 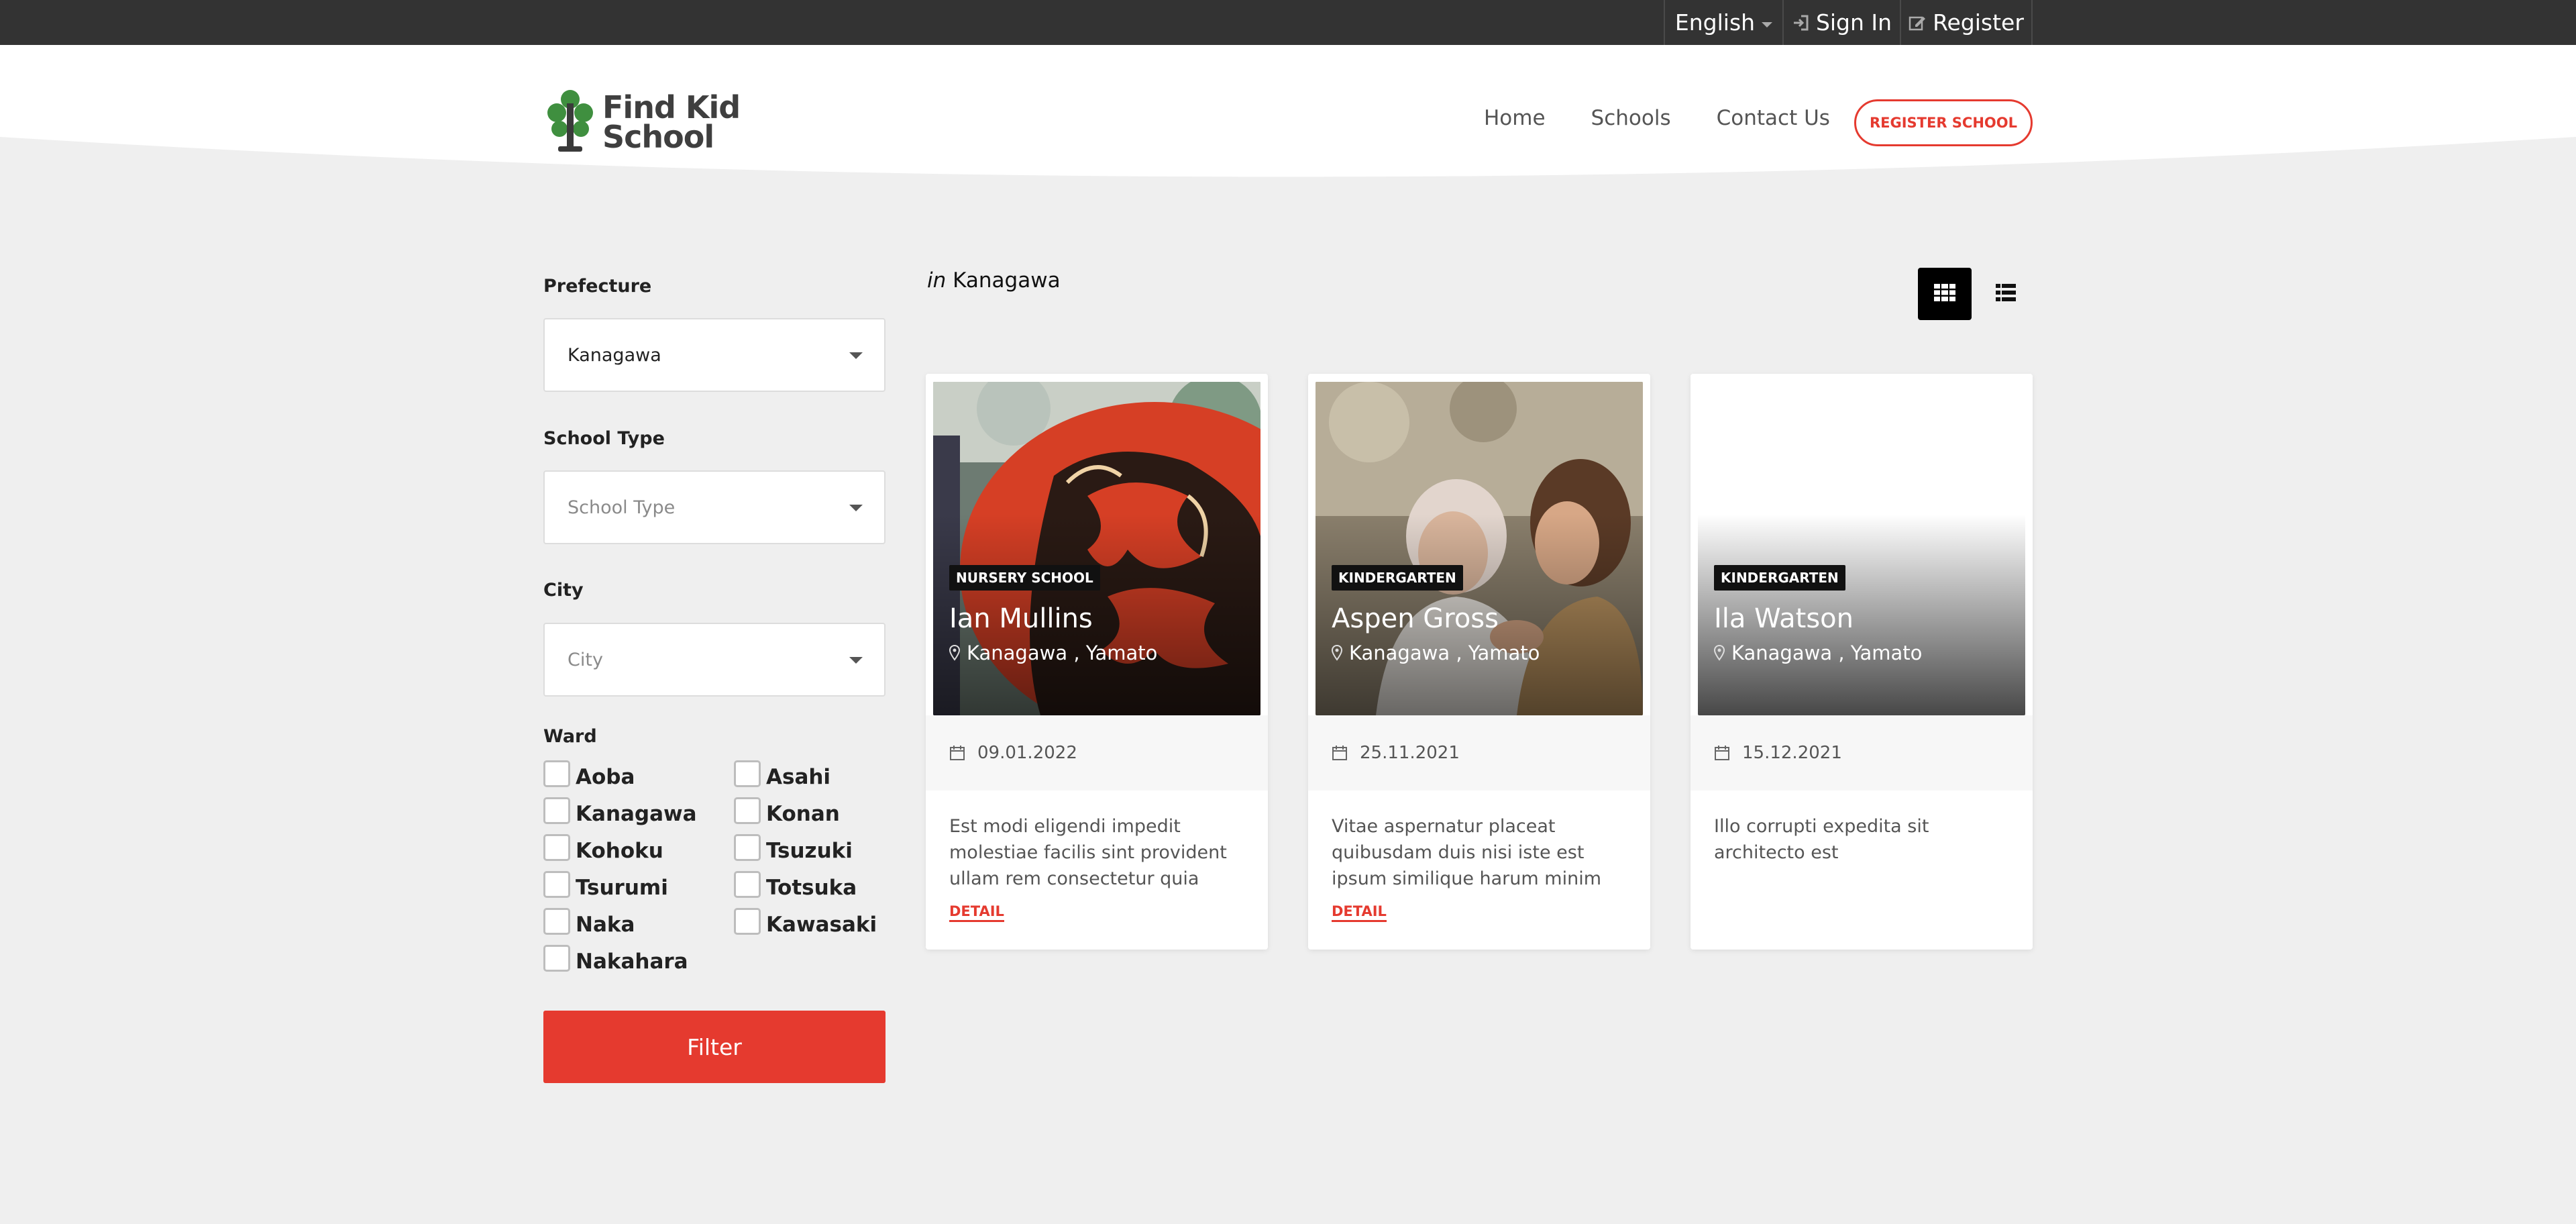 What do you see at coordinates (604, 438) in the screenshot?
I see `school-type-label: School Type` at bounding box center [604, 438].